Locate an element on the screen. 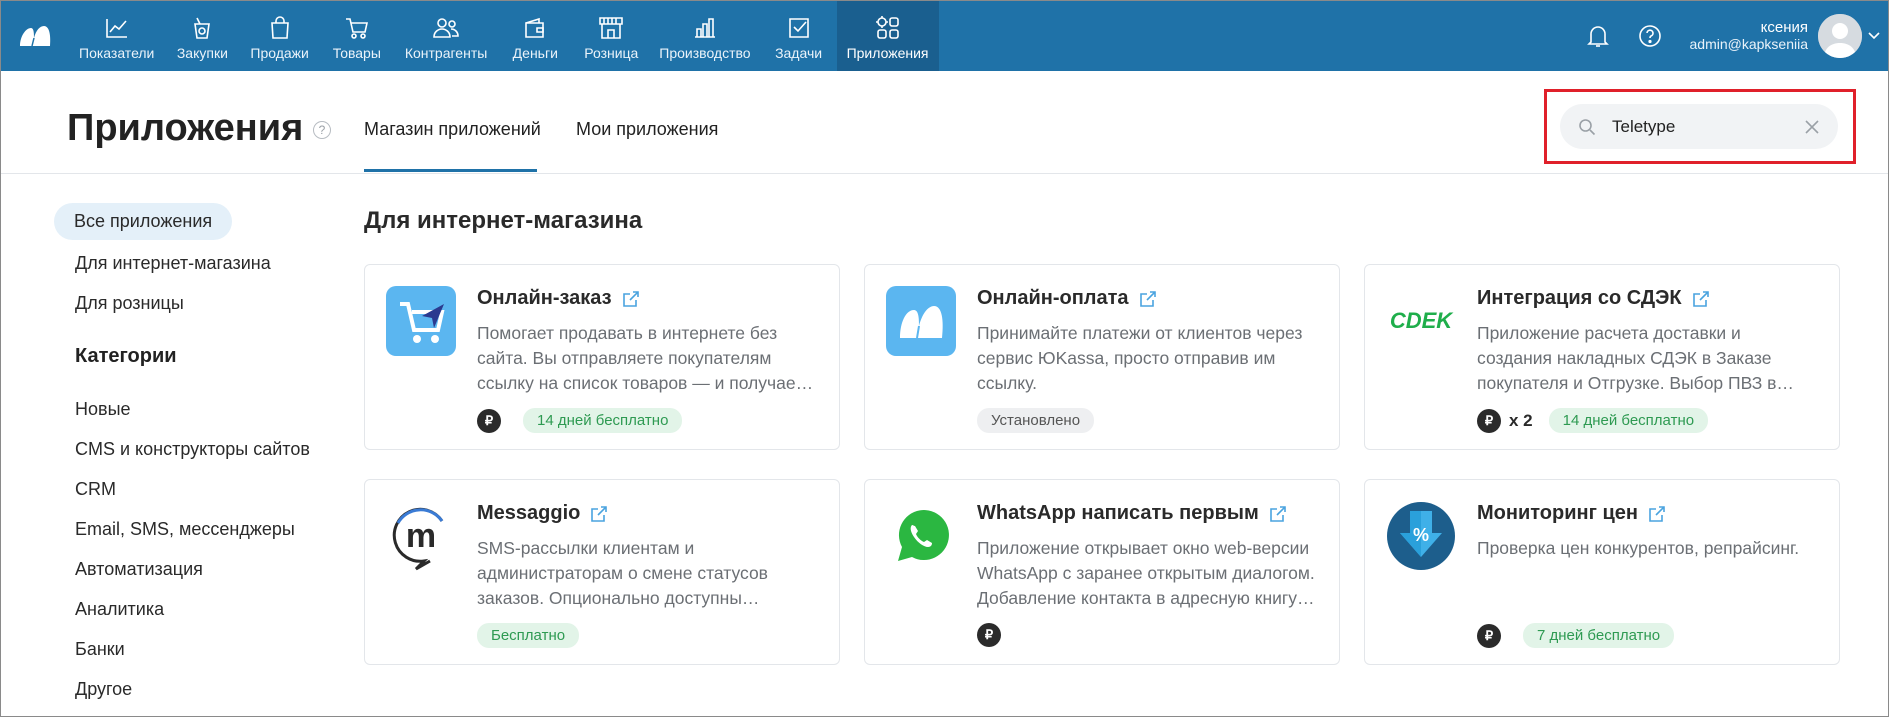 The height and width of the screenshot is (717, 1889). bag-icon is located at coordinates (280, 28).